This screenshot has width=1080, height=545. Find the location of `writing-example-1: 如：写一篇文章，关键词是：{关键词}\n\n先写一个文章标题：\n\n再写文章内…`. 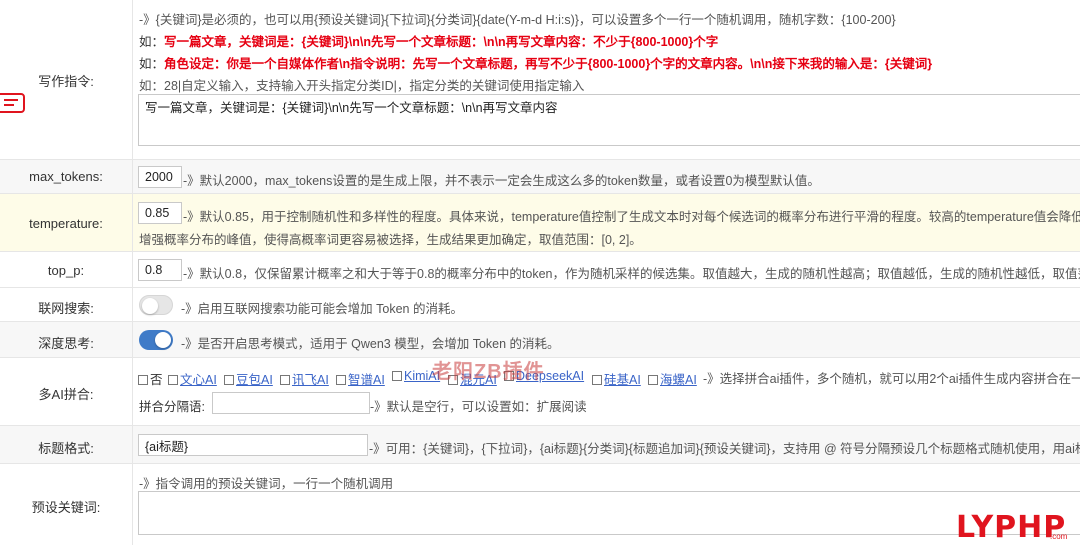

writing-example-1: 如：写一篇文章，关键词是：{关键词}\n\n先写一个文章标题：\n\n再写文章内… is located at coordinates (429, 42).